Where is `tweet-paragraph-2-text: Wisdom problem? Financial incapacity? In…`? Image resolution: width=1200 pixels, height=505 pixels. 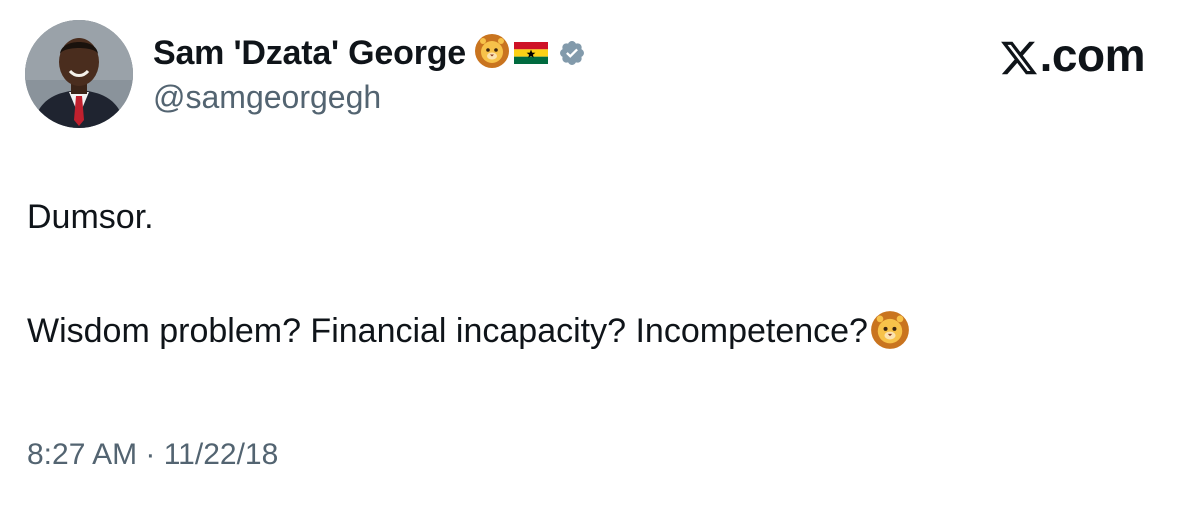
tweet-paragraph-2-text: Wisdom problem? Financial incapacity? In… is located at coordinates (447, 331).